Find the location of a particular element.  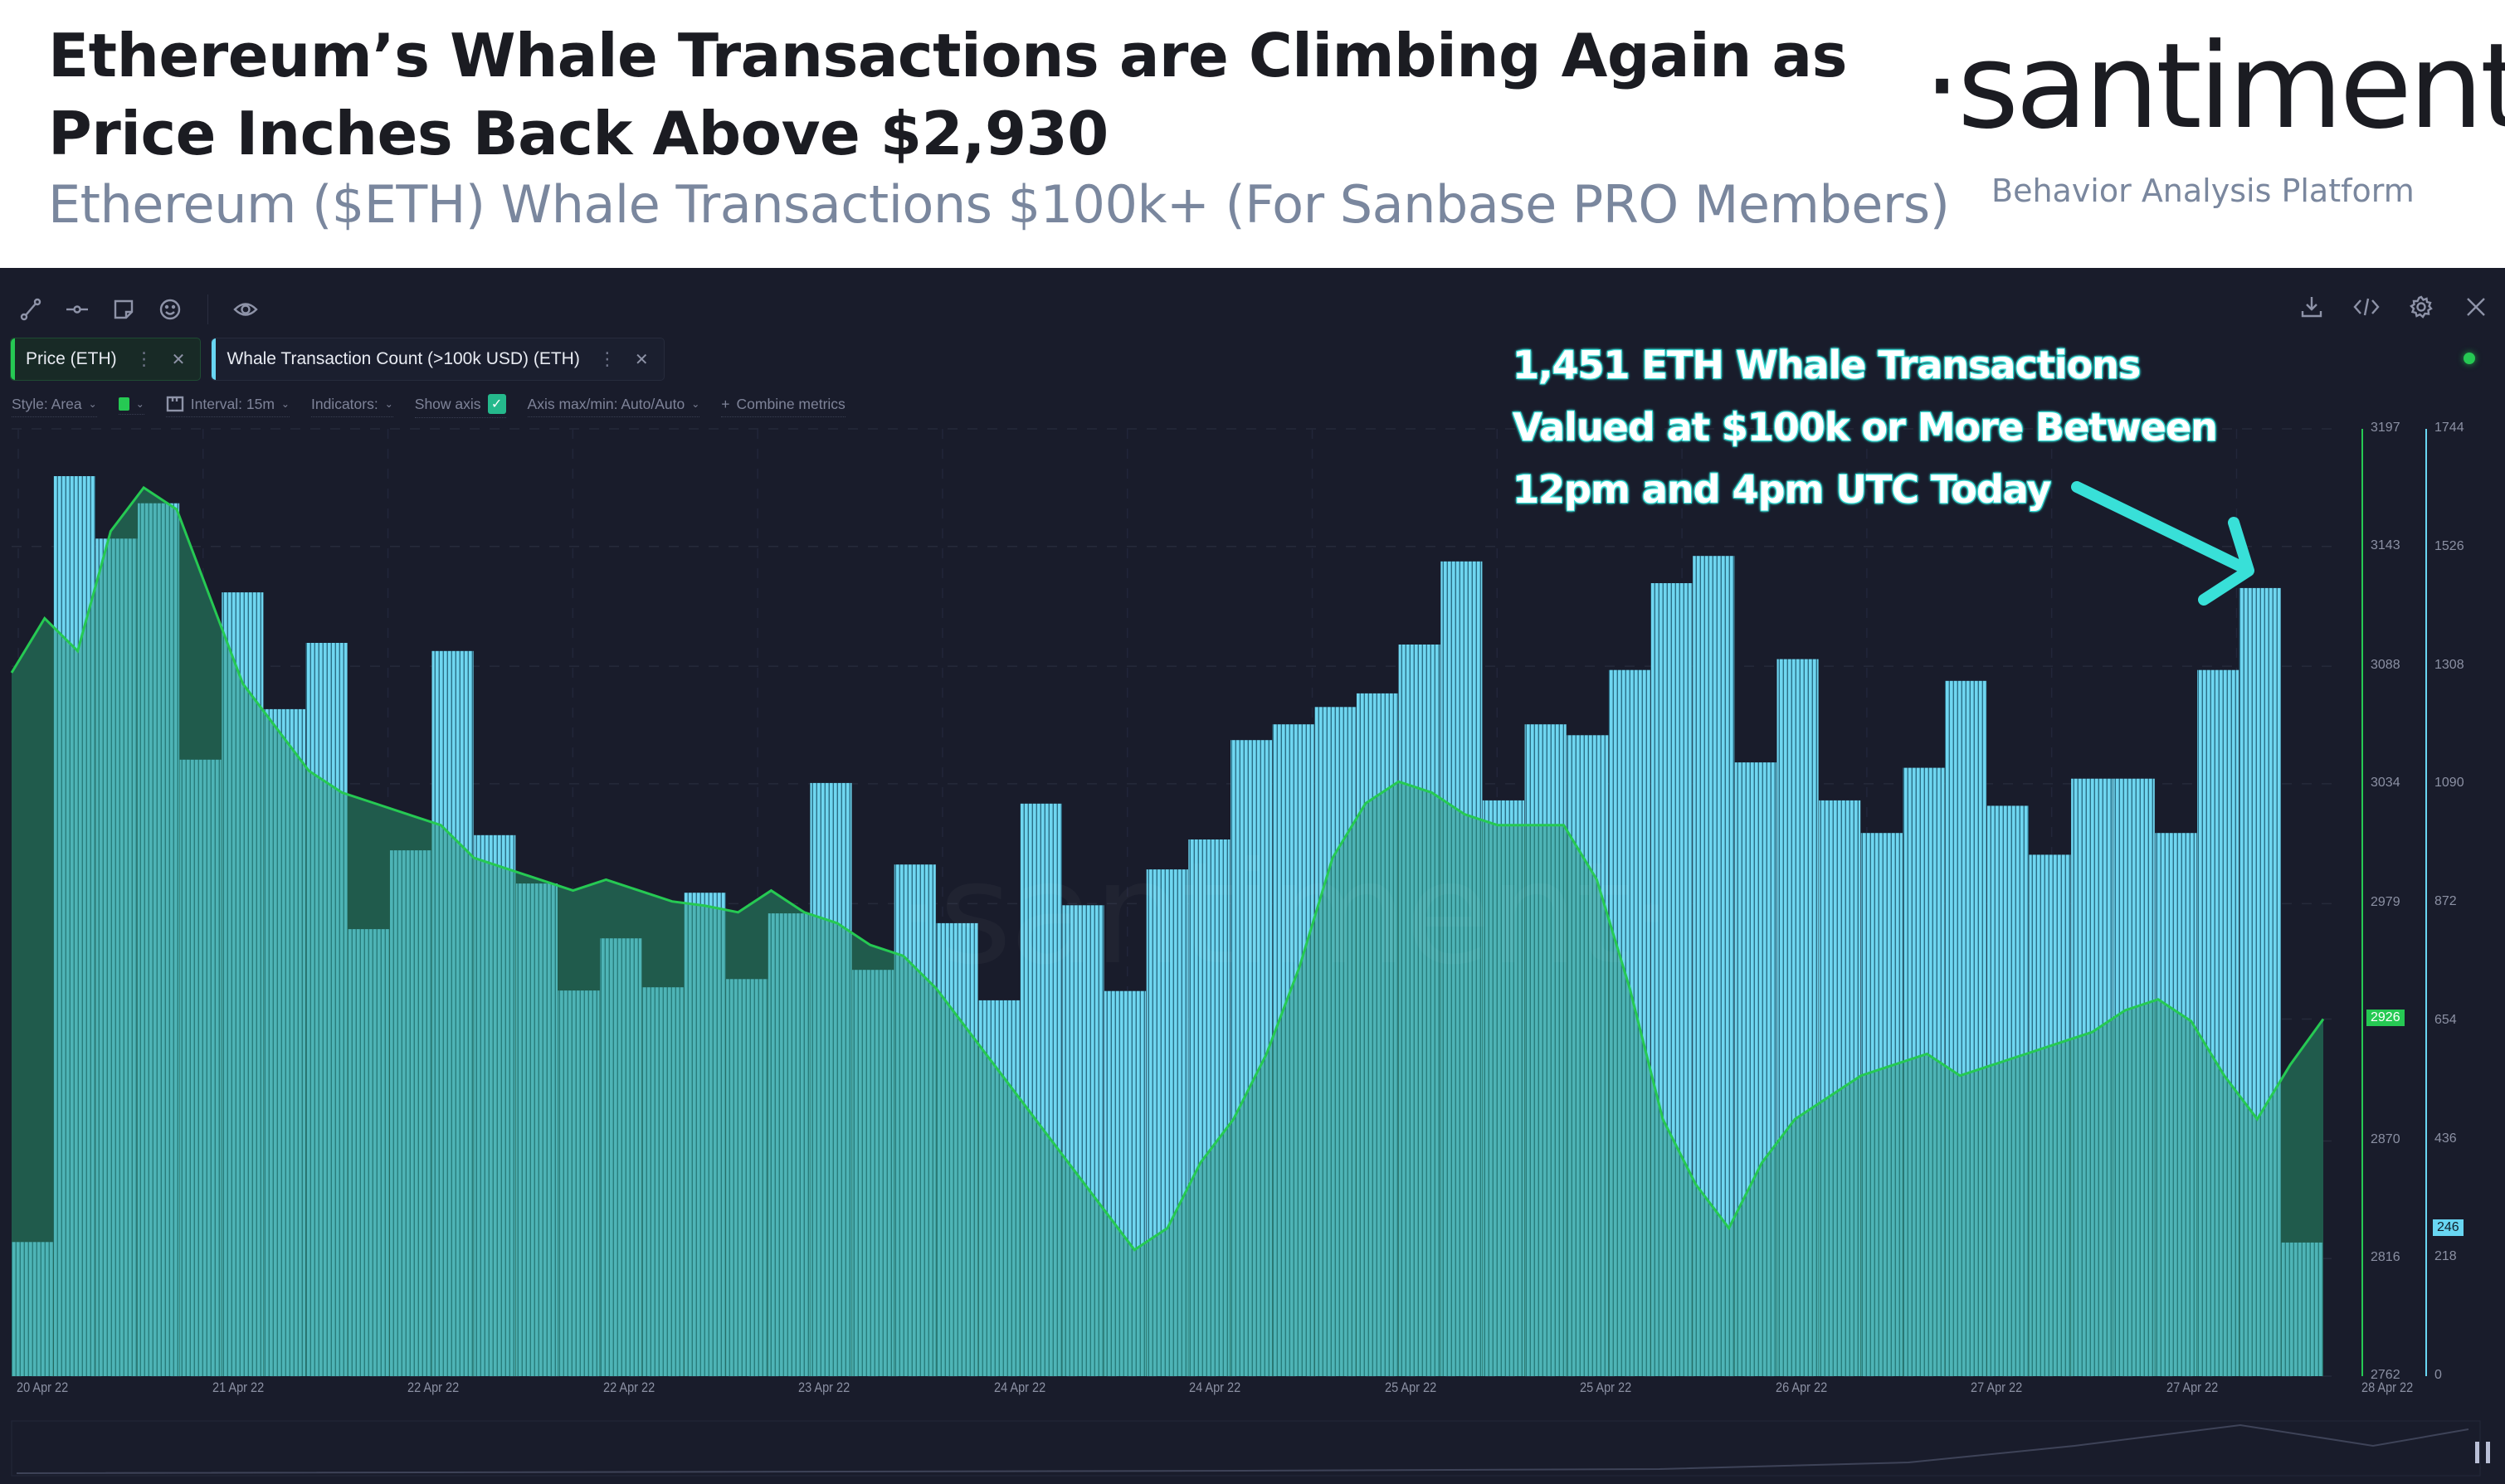

drawing-toolbar is located at coordinates (138, 309).